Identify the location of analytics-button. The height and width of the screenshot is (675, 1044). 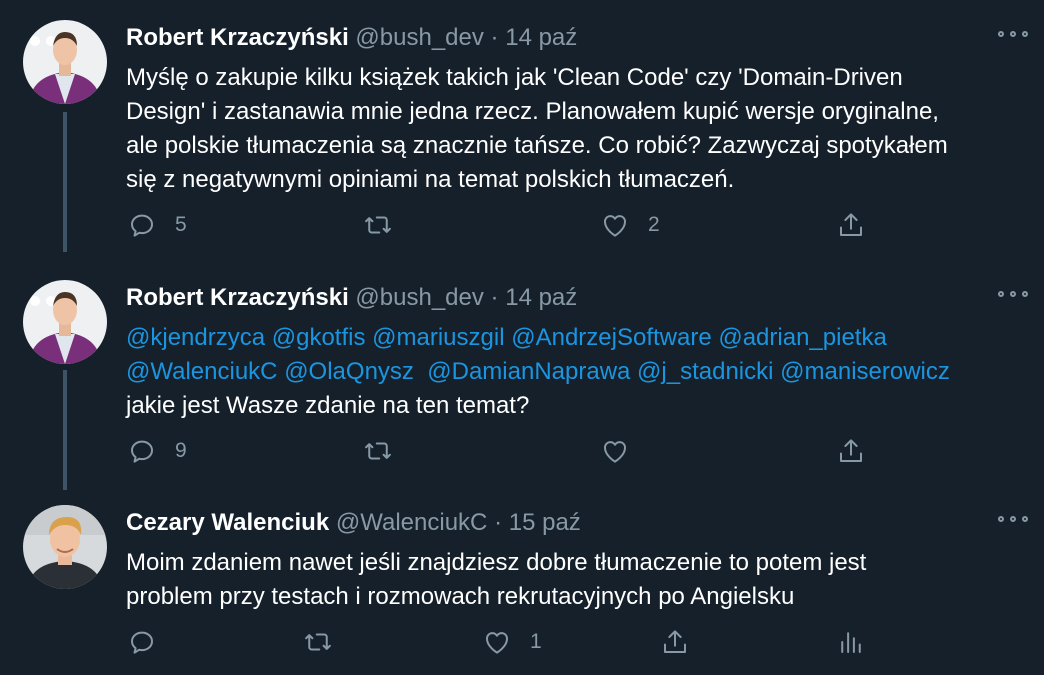
(851, 642).